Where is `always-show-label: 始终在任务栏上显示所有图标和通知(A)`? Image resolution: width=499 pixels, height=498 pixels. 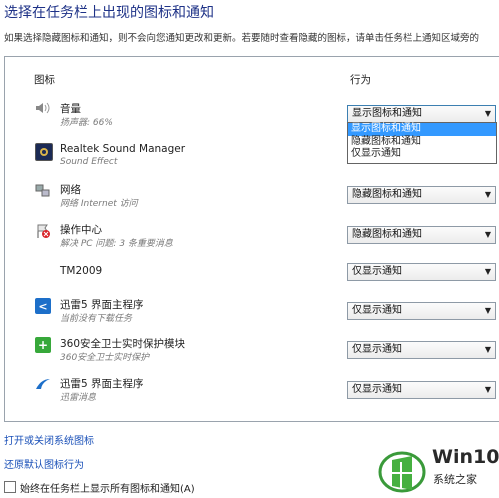 always-show-label: 始终在任务栏上显示所有图标和通知(A) is located at coordinates (107, 489).